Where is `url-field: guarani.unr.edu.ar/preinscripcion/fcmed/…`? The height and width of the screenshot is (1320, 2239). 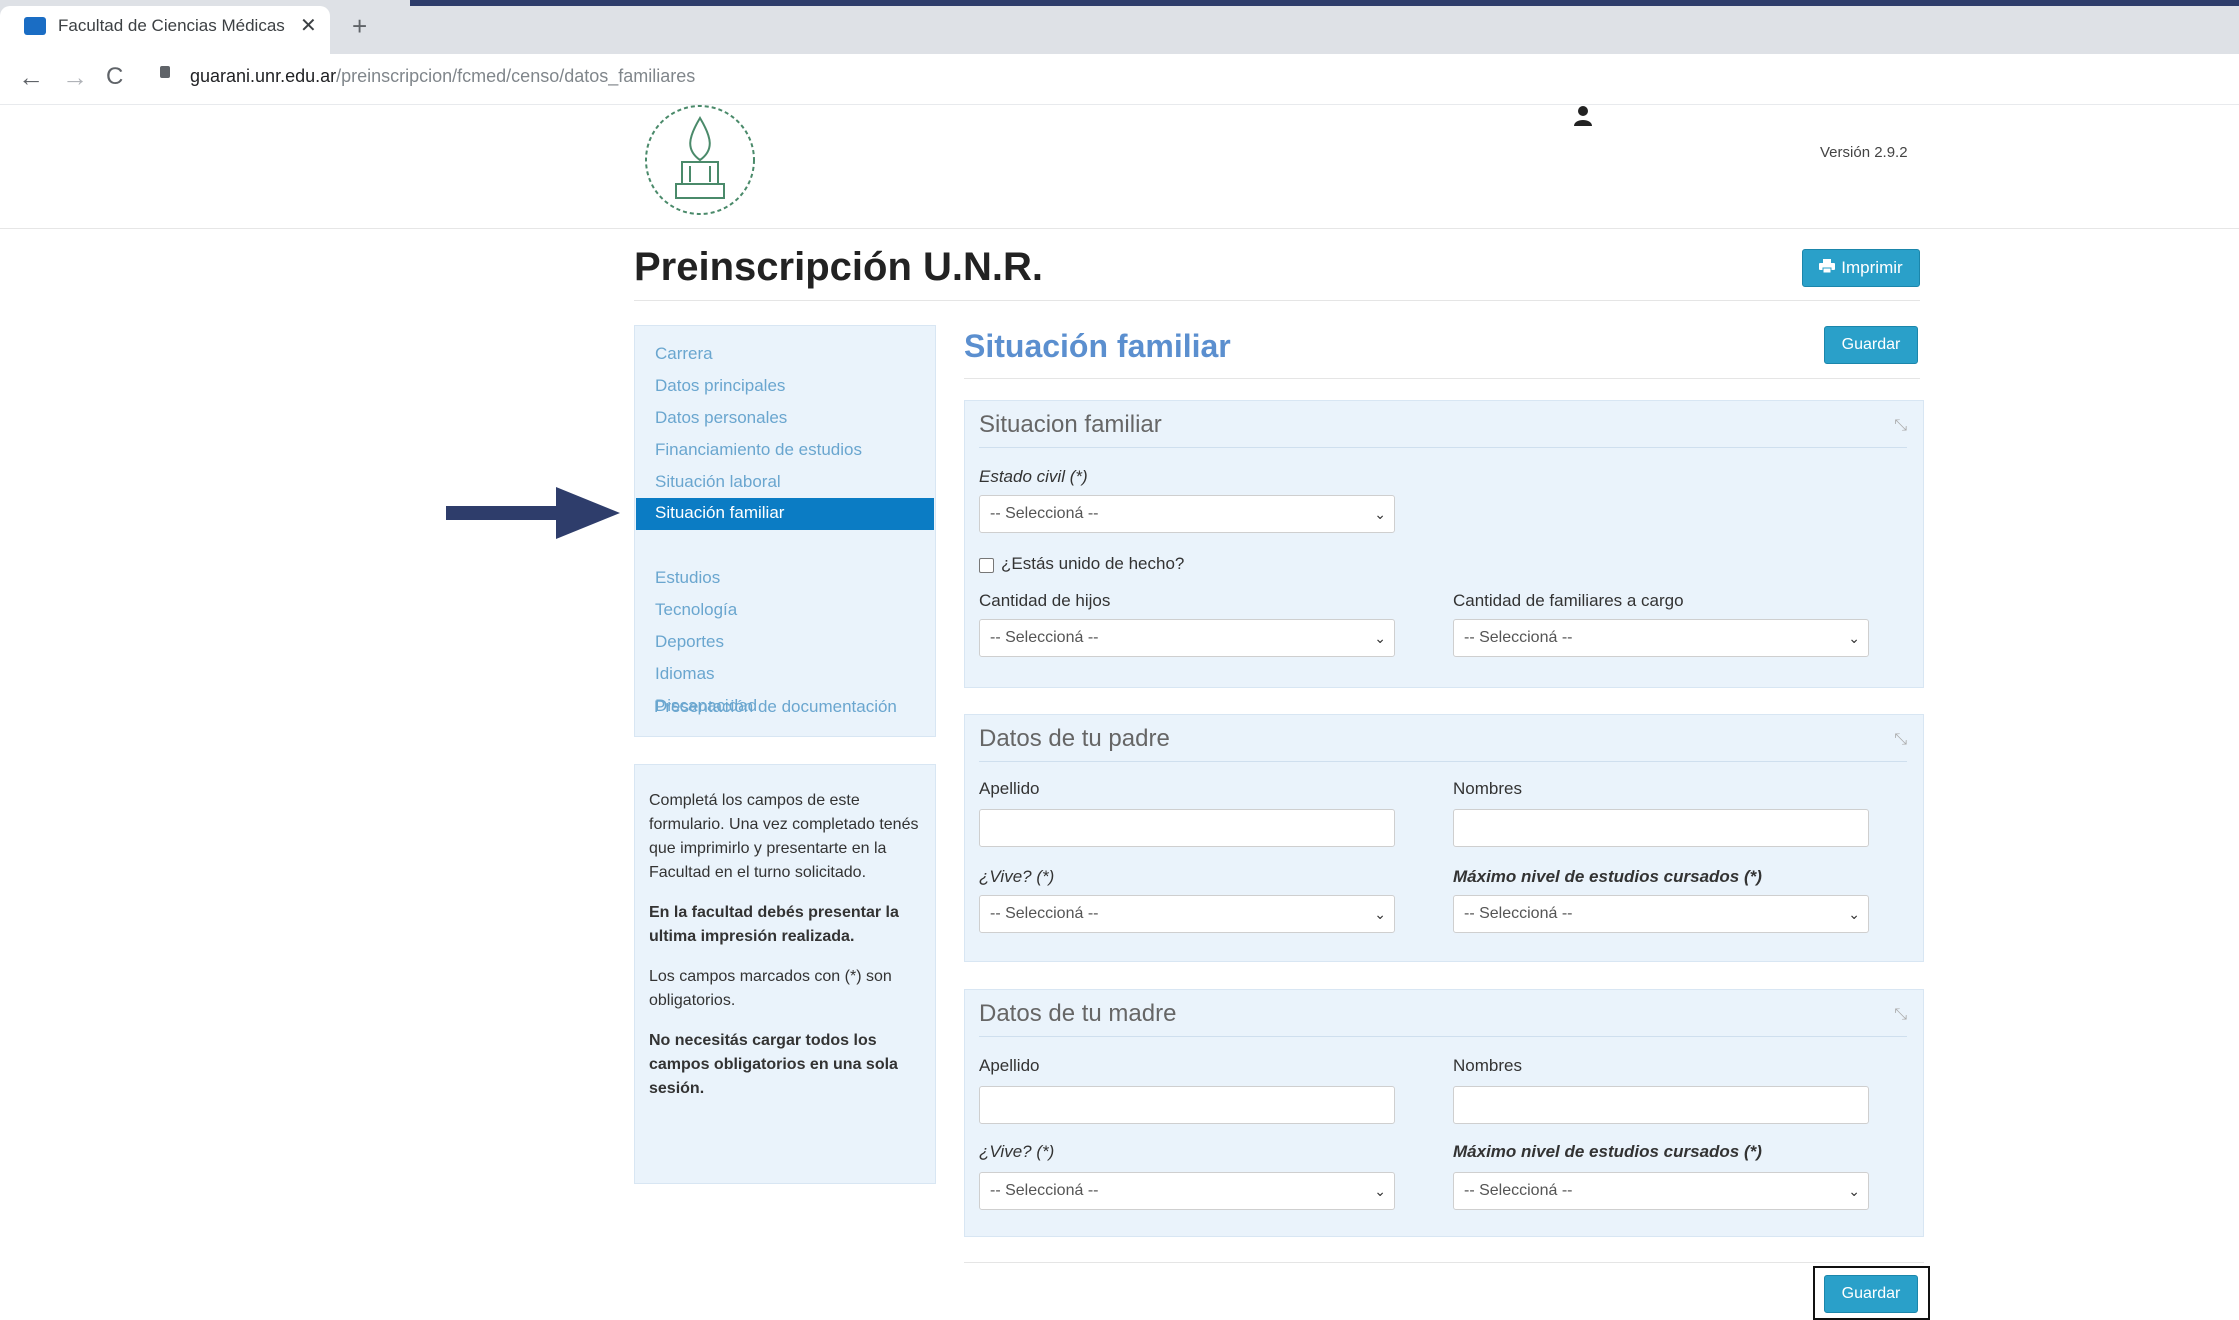
url-field: guarani.unr.edu.ar/preinscripcion/fcmed/… is located at coordinates (442, 76).